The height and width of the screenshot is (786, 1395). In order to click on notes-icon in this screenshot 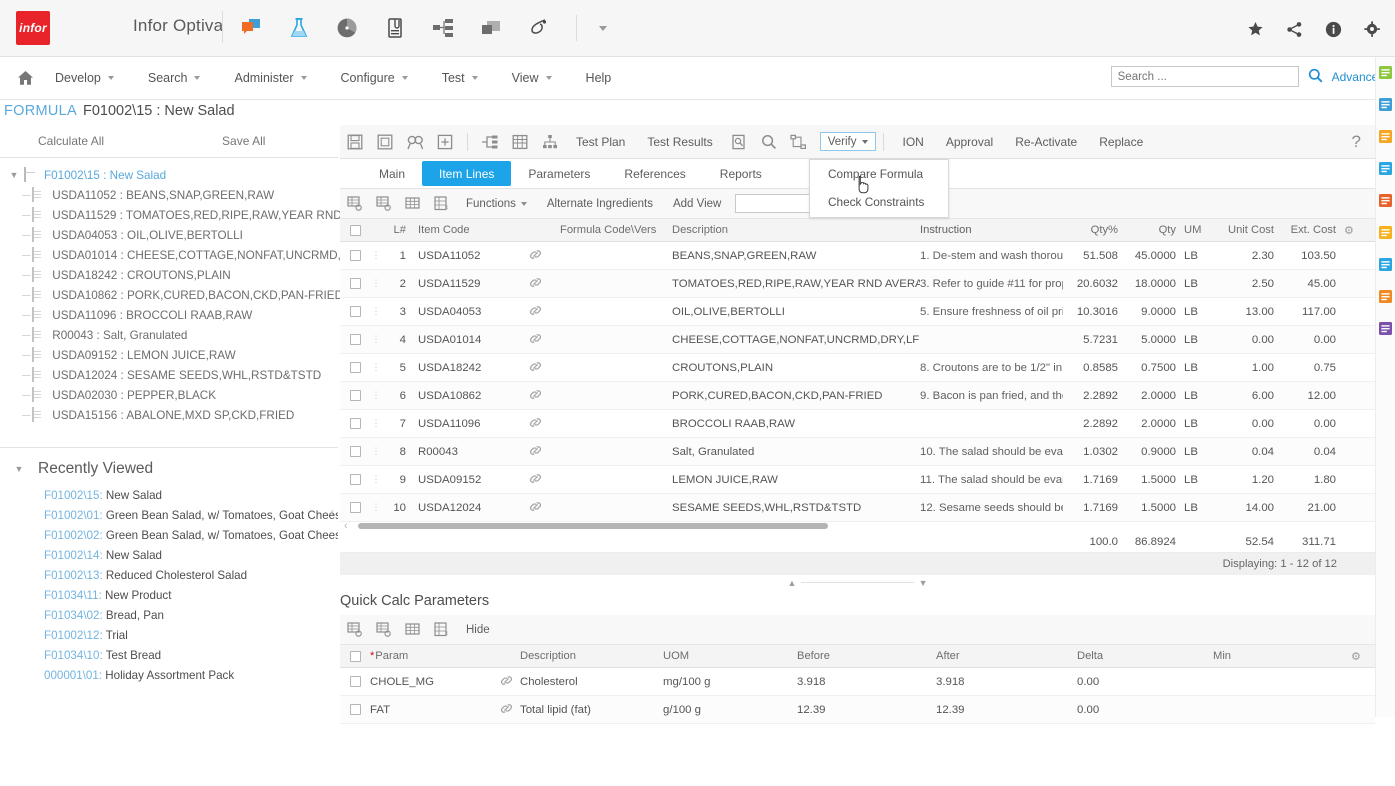, I will do `click(1385, 168)`.